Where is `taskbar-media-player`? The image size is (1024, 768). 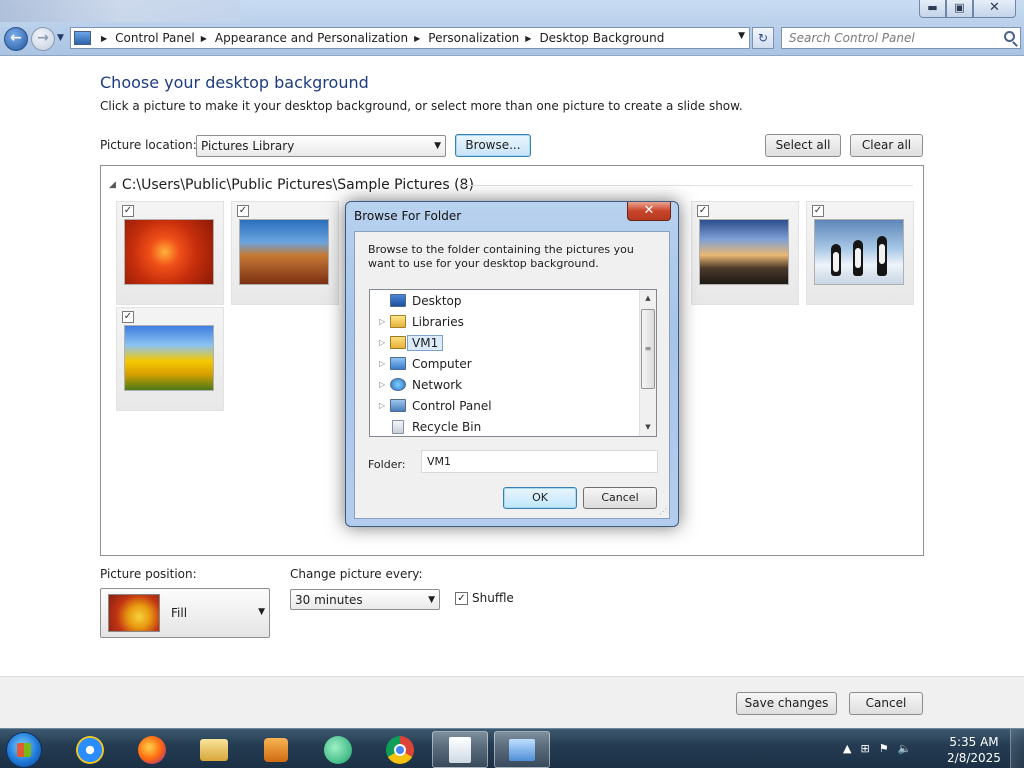 taskbar-media-player is located at coordinates (276, 749).